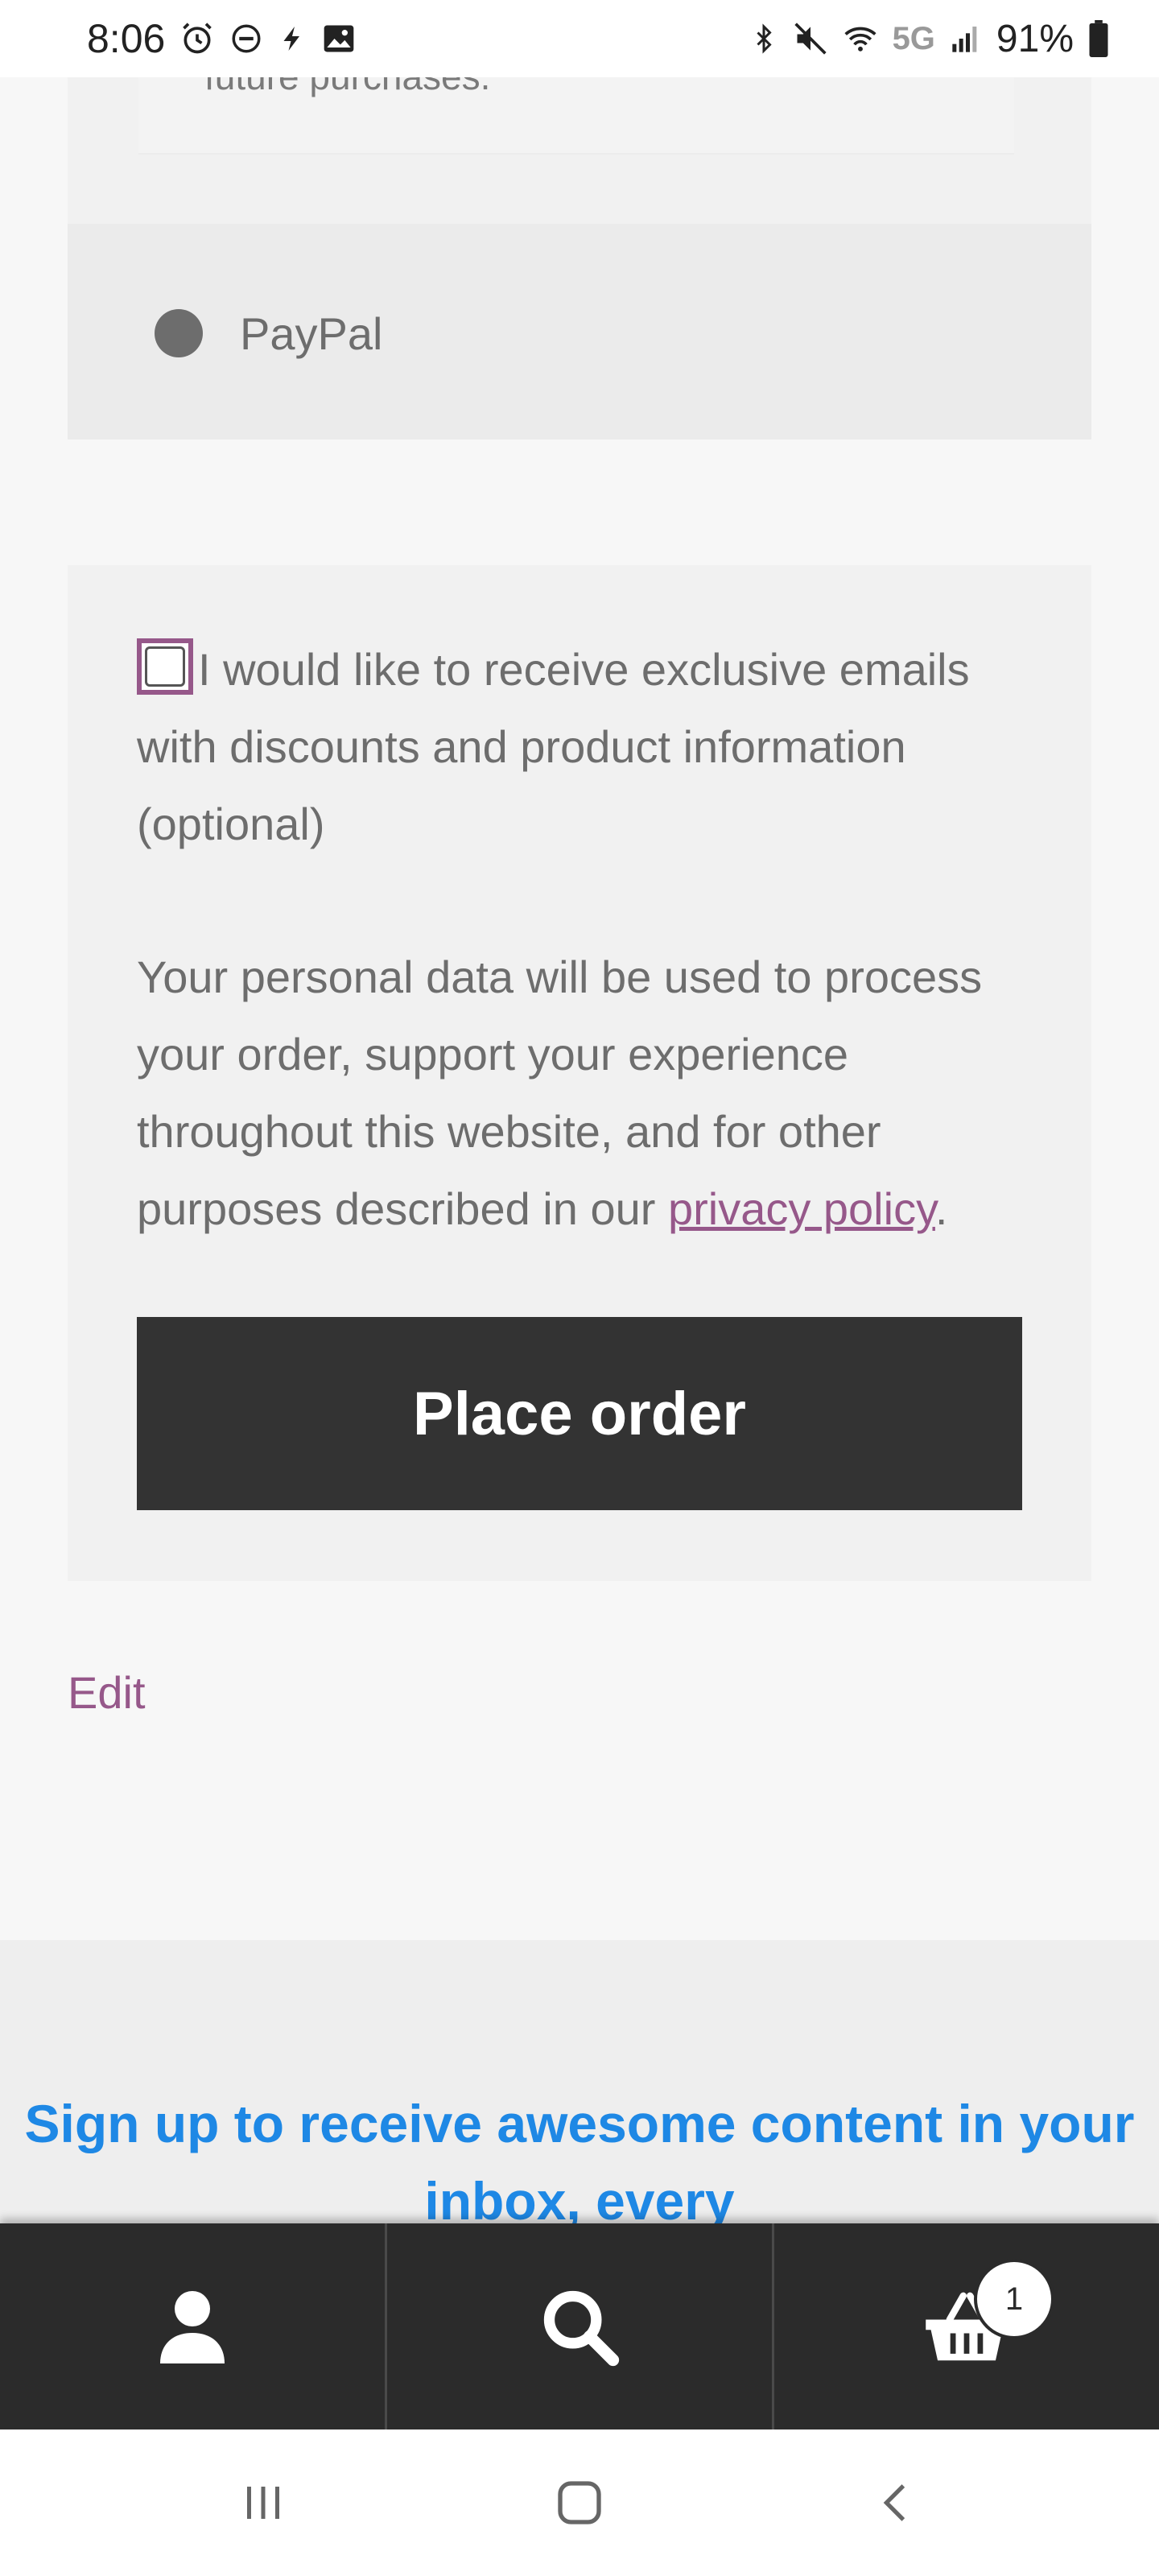 Image resolution: width=1159 pixels, height=2576 pixels. Describe the element at coordinates (579, 1413) in the screenshot. I see `place-order-button: Place order` at that location.